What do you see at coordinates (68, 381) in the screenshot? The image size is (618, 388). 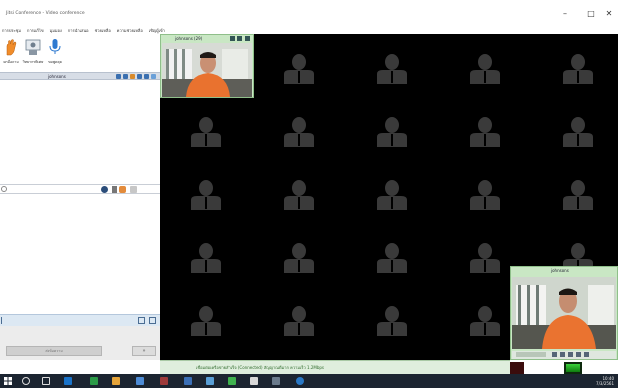 I see `edge-icon` at bounding box center [68, 381].